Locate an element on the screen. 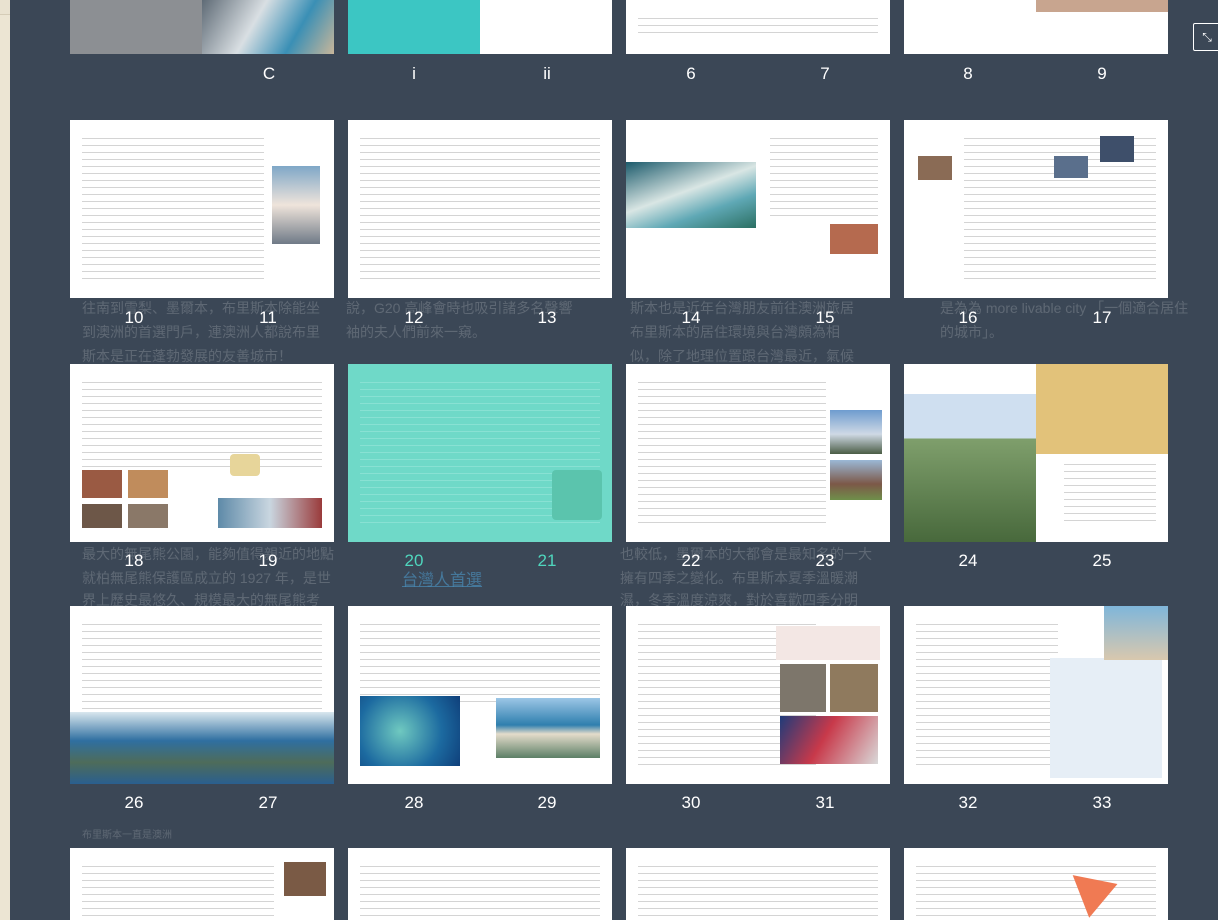  page-number: 24 is located at coordinates (968, 560).